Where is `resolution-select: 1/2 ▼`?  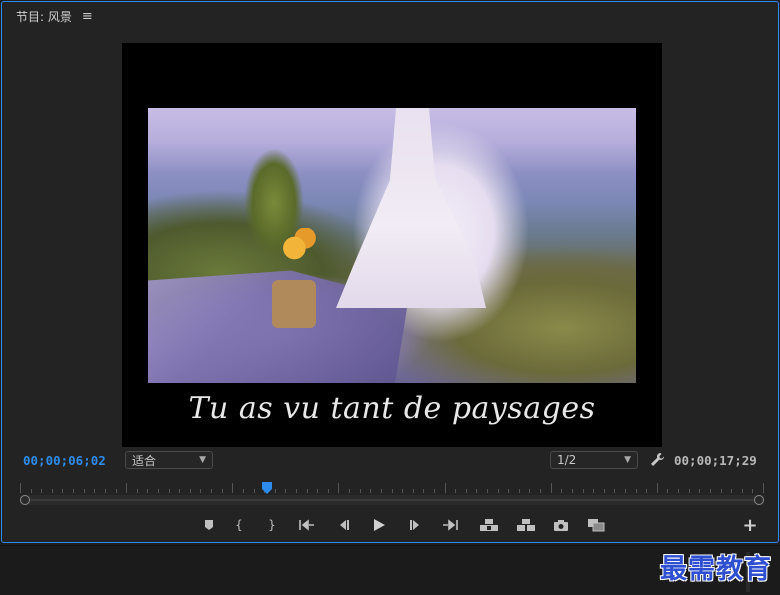
resolution-select: 1/2 ▼ is located at coordinates (594, 460).